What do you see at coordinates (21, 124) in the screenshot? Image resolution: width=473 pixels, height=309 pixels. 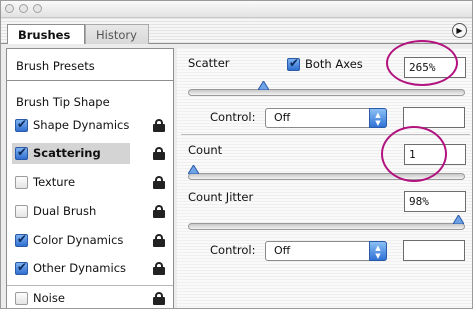 I see `shape-dynamics-checkbox` at bounding box center [21, 124].